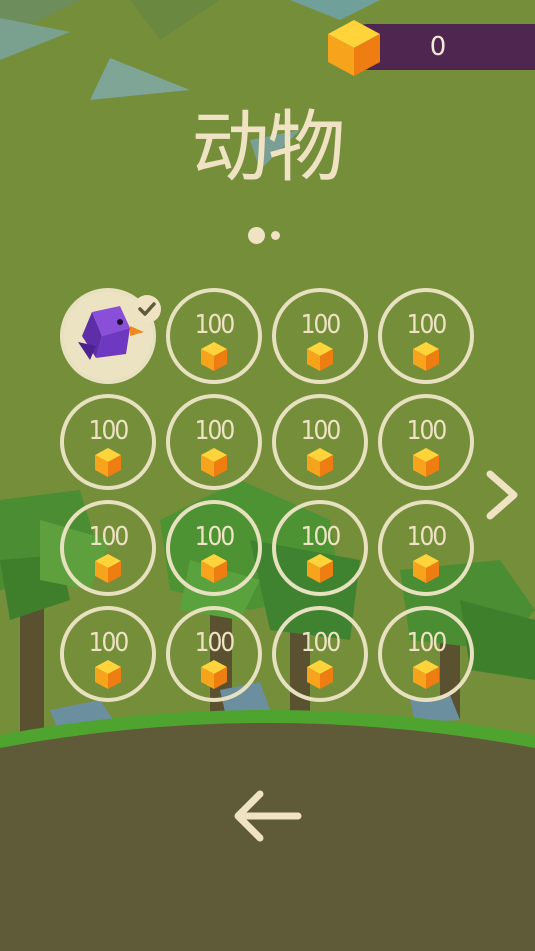  Describe the element at coordinates (268, 236) in the screenshot. I see `page-indicator` at that location.